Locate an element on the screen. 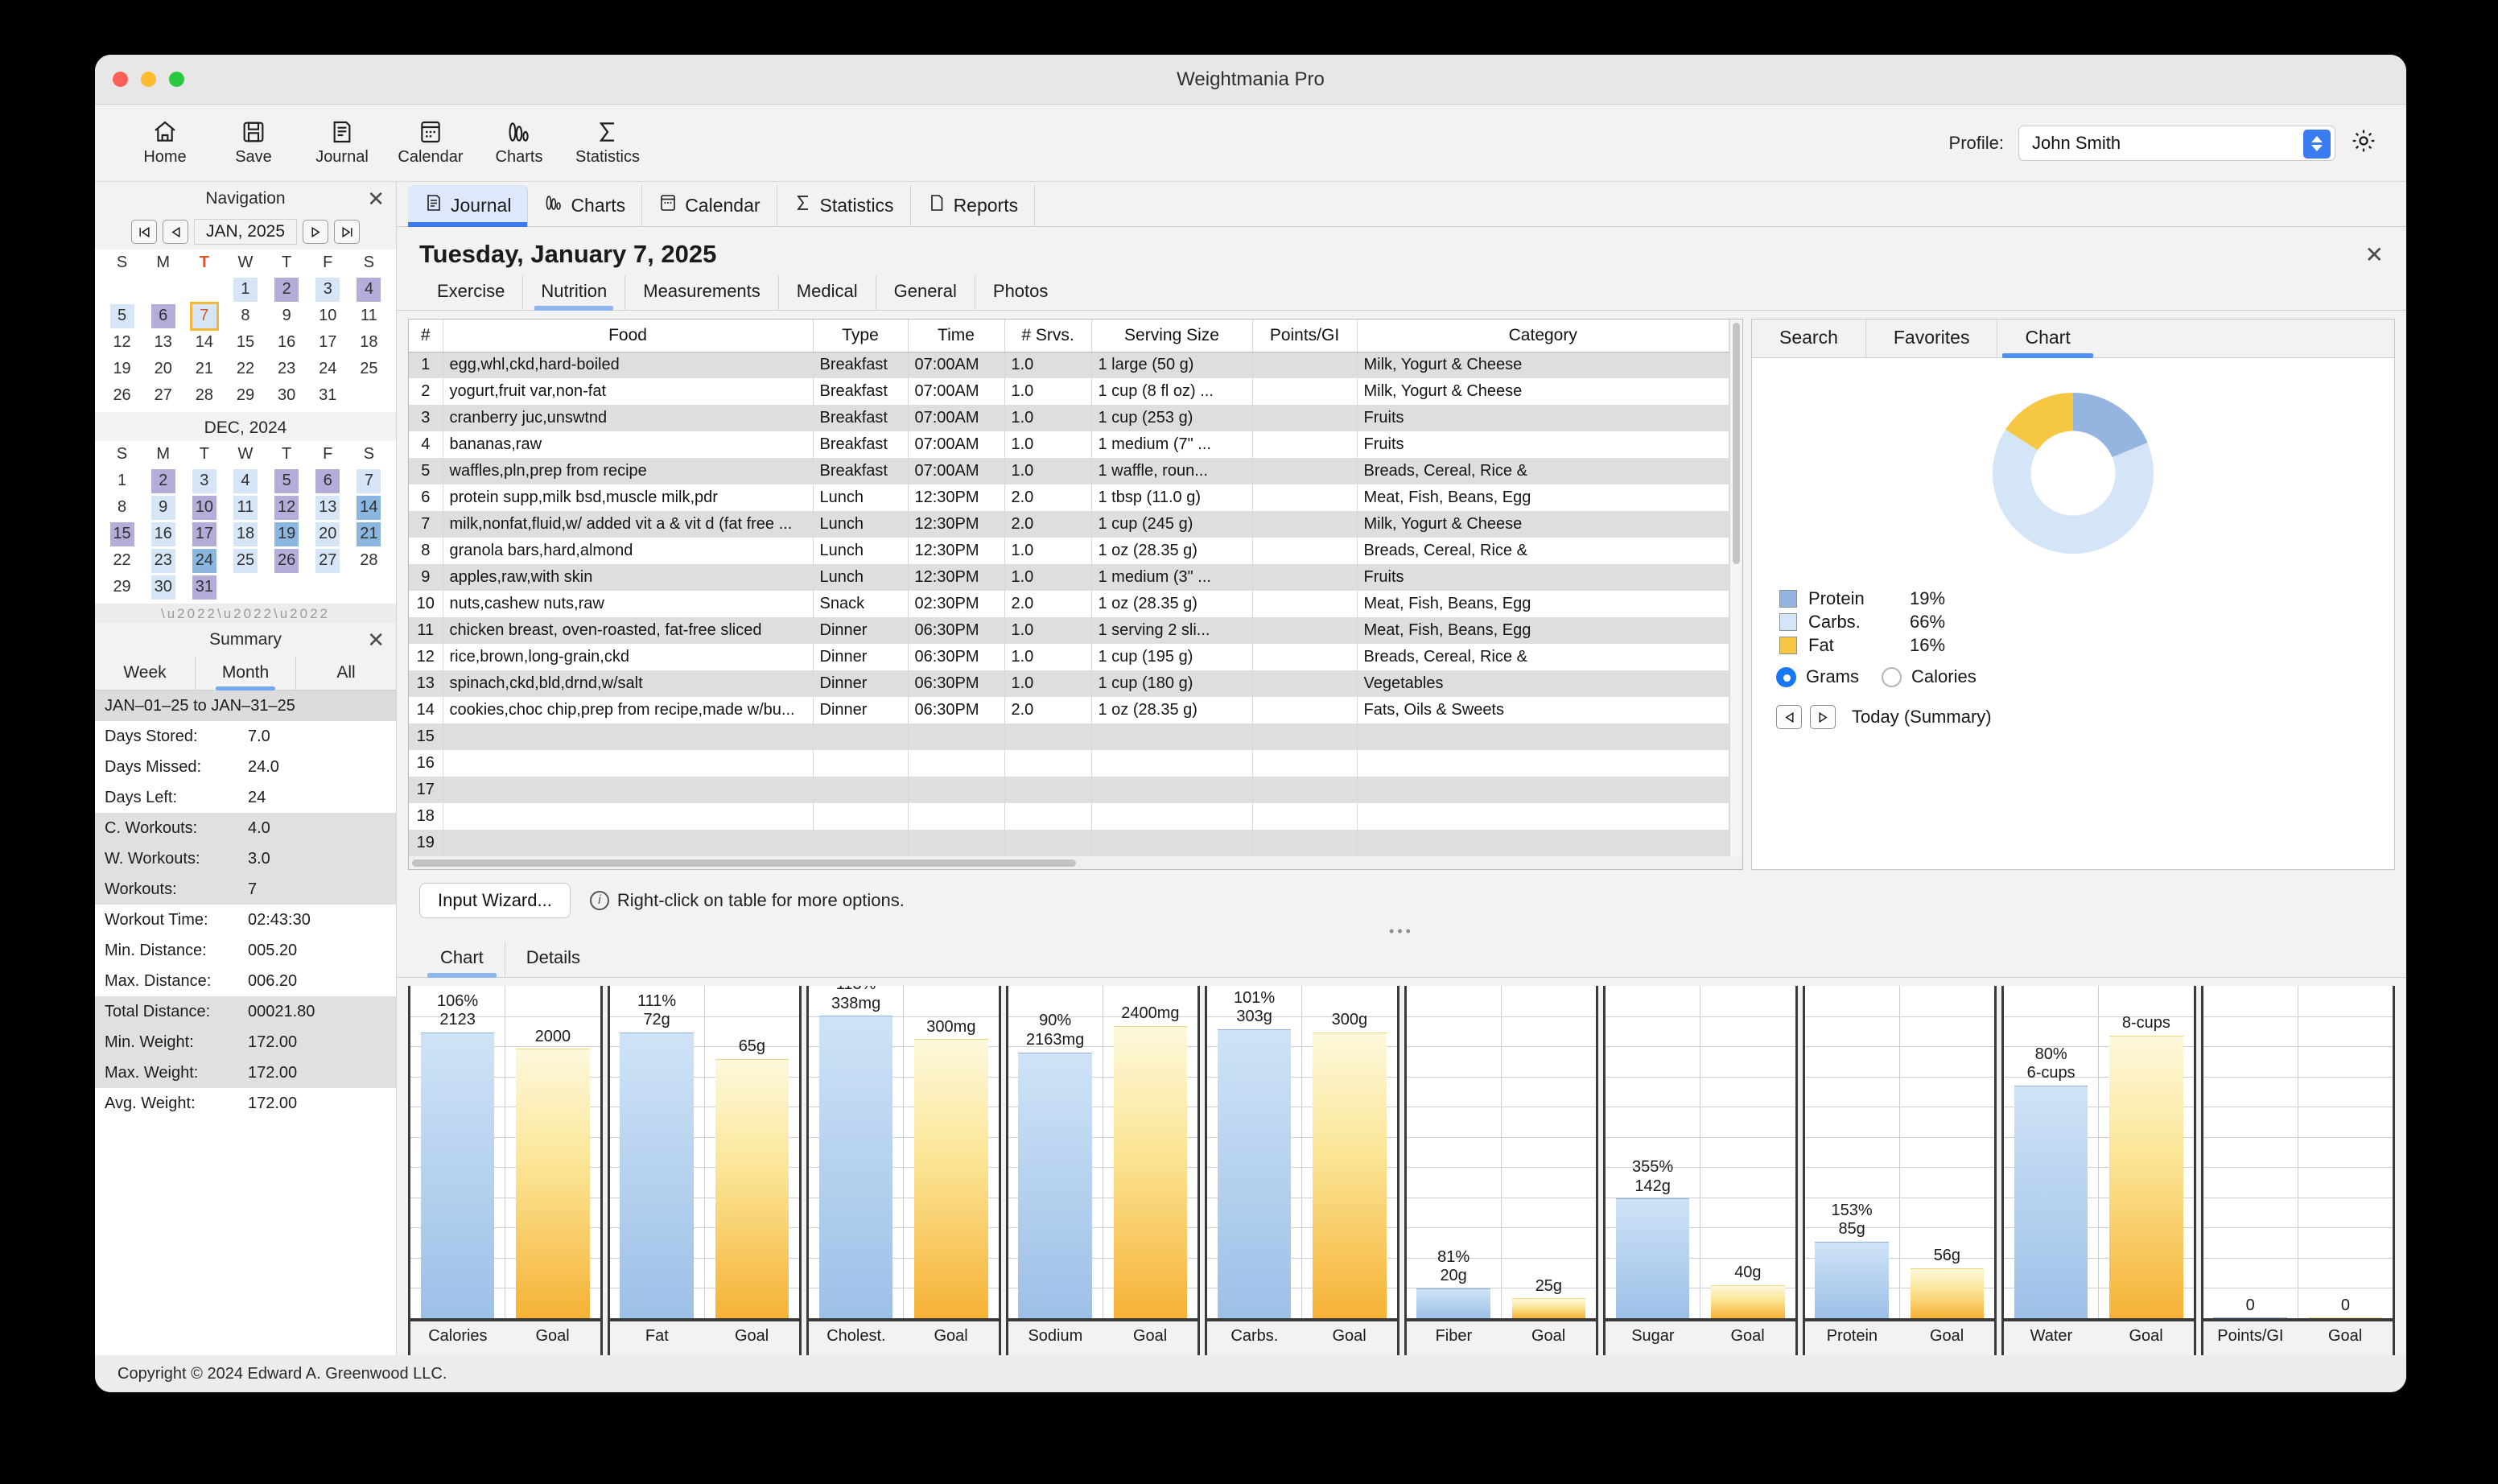  toolbar-button-home: Home is located at coordinates (165, 143).